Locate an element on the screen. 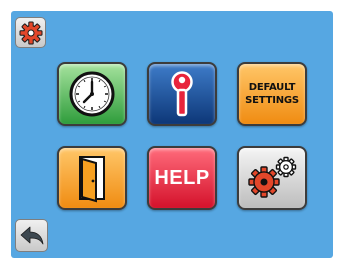 Image resolution: width=342 pixels, height=263 pixels. settings-shortcut-button is located at coordinates (30, 32).